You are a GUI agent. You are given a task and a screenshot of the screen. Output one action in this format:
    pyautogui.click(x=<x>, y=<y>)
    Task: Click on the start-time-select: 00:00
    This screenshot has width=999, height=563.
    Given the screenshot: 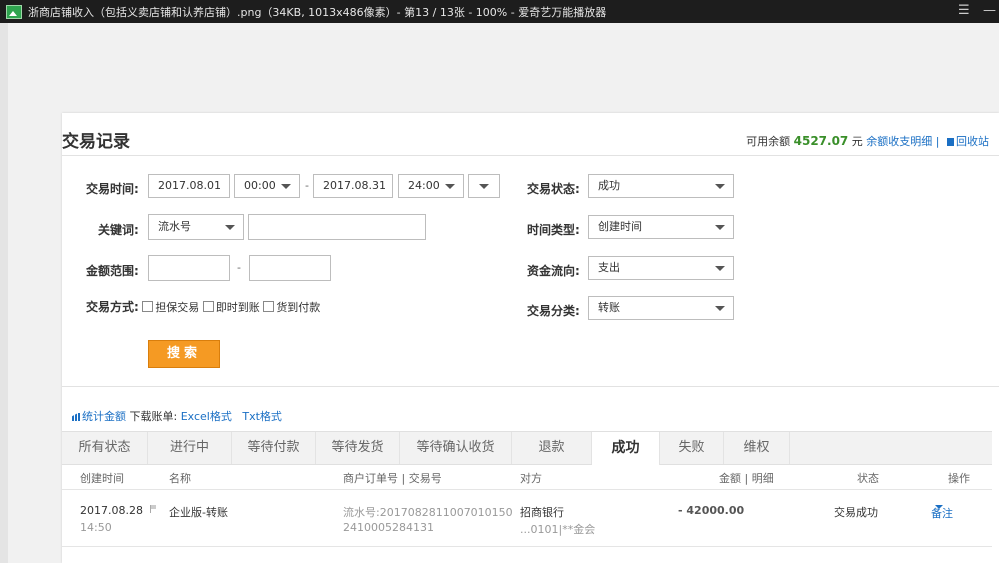 What is the action you would take?
    pyautogui.click(x=267, y=186)
    